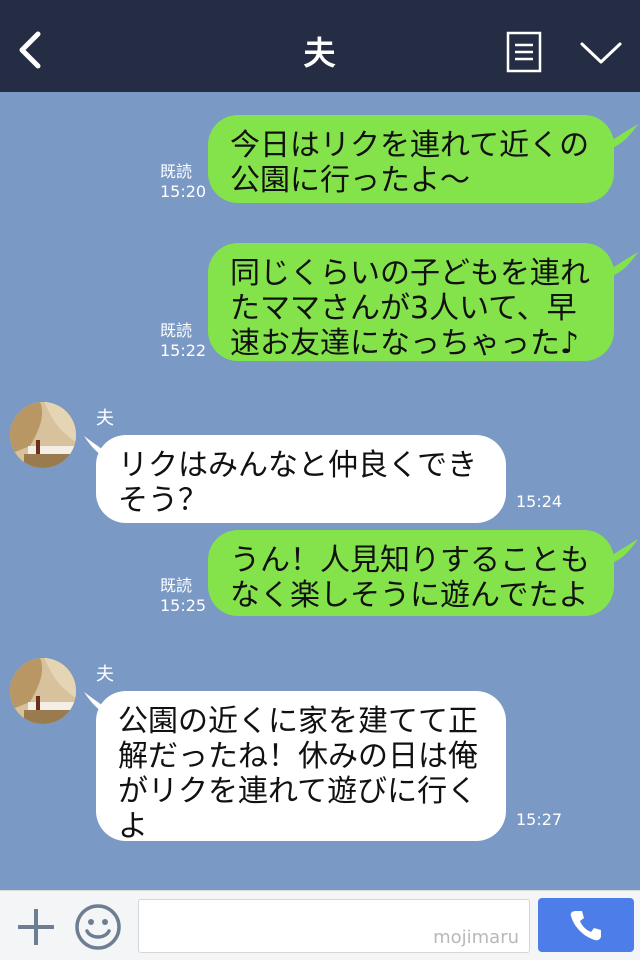 The width and height of the screenshot is (640, 960). What do you see at coordinates (183, 350) in the screenshot?
I see `message-time: 15:22` at bounding box center [183, 350].